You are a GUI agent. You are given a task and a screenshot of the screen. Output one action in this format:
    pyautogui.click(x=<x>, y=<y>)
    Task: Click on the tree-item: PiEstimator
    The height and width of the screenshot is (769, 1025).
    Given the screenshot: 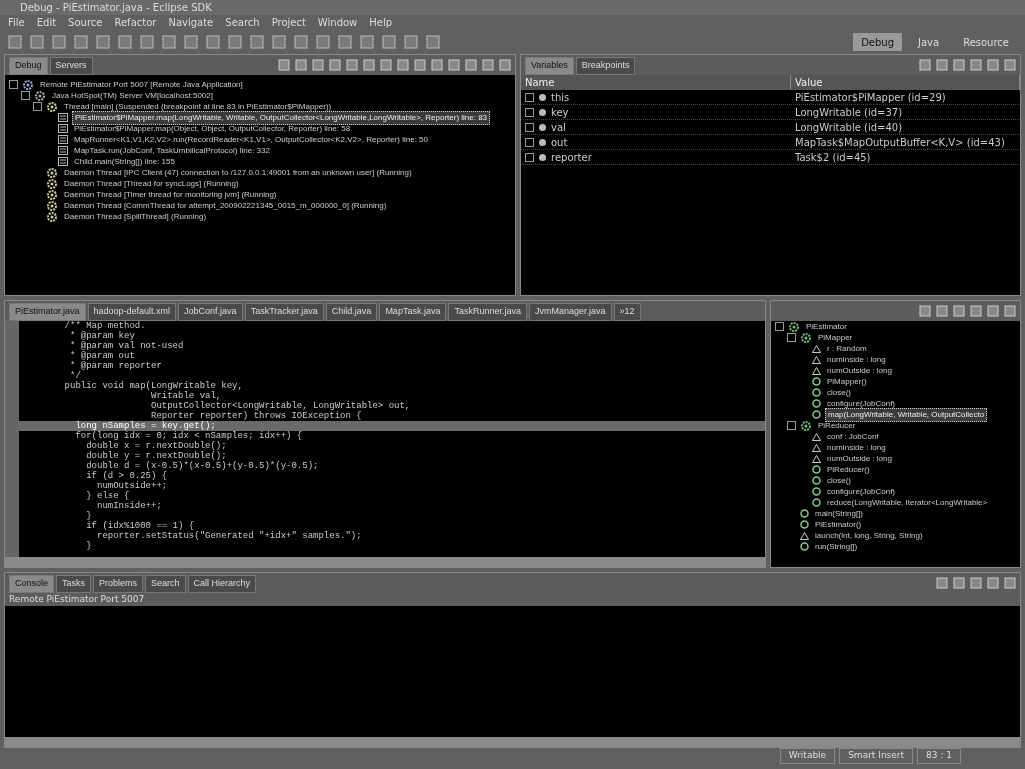 What is the action you would take?
    pyautogui.click(x=826, y=327)
    